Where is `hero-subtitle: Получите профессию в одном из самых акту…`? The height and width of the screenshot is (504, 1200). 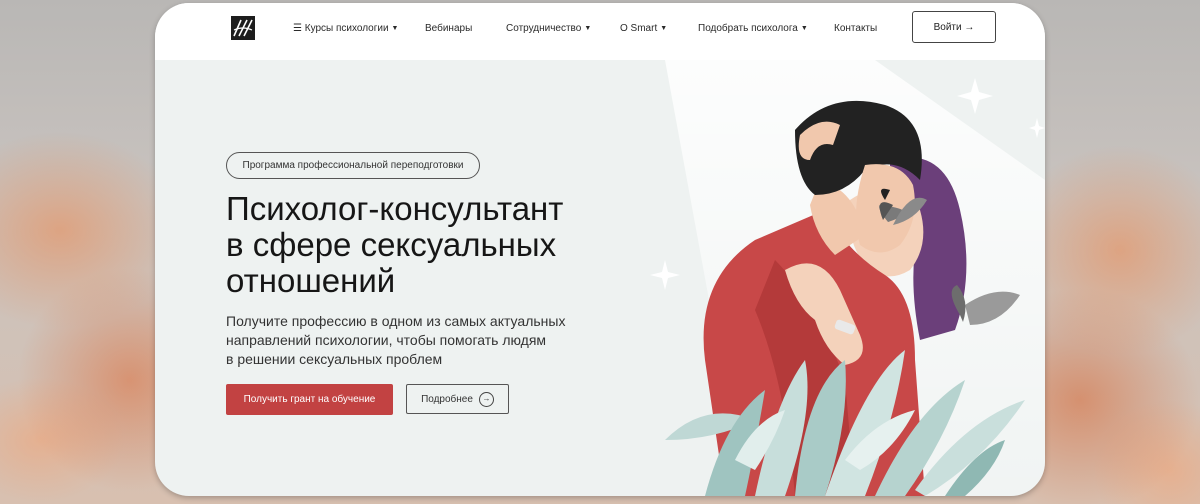
hero-subtitle: Получите профессию в одном из самых акту… is located at coordinates (406, 340).